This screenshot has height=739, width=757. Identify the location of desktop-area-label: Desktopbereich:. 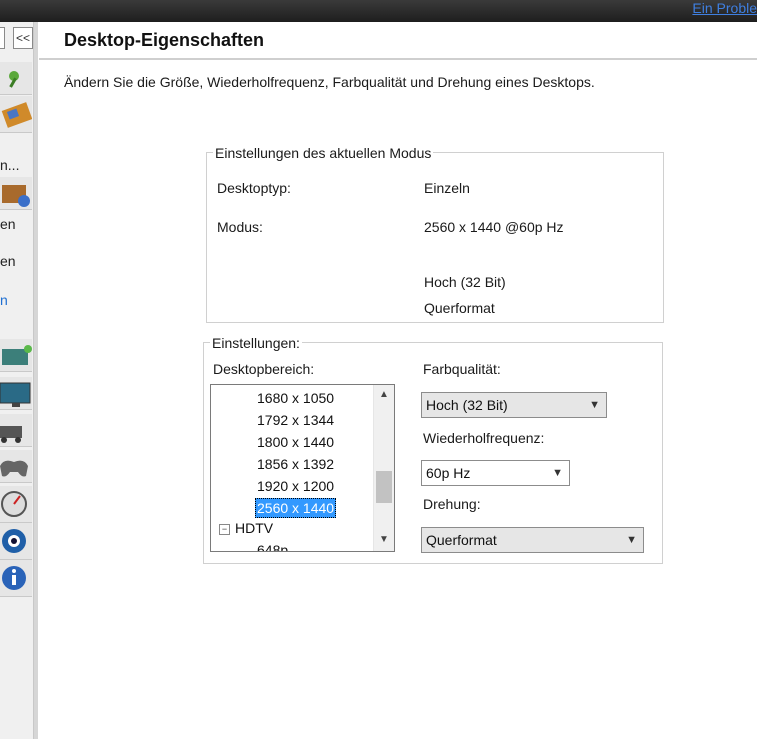
(264, 369).